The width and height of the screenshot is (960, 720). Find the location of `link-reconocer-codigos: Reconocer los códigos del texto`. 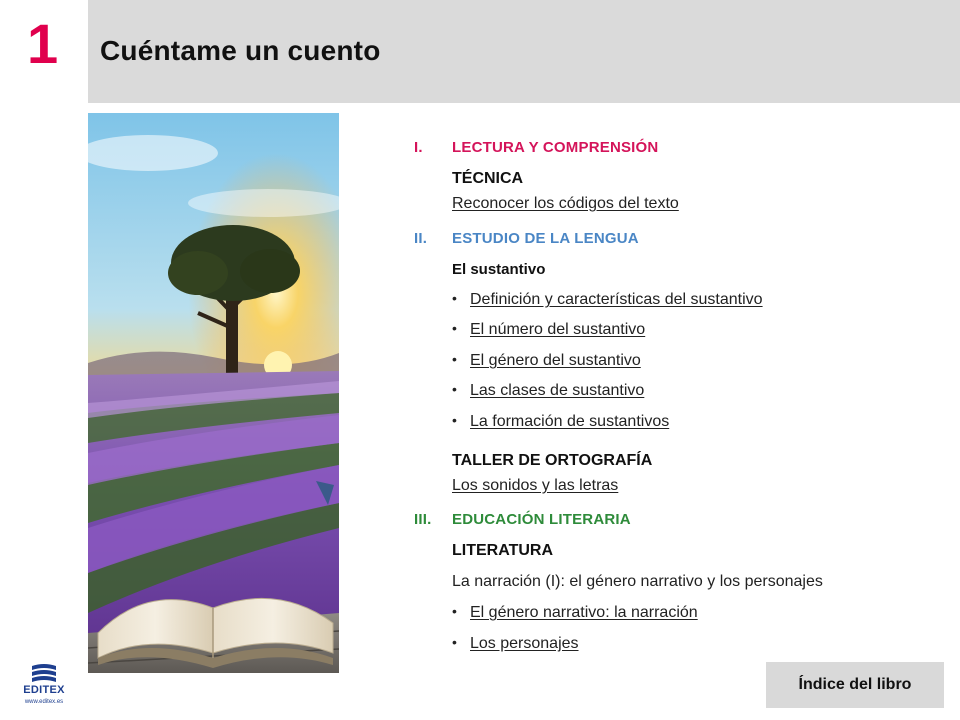

link-reconocer-codigos: Reconocer los códigos del texto is located at coordinates (565, 204).